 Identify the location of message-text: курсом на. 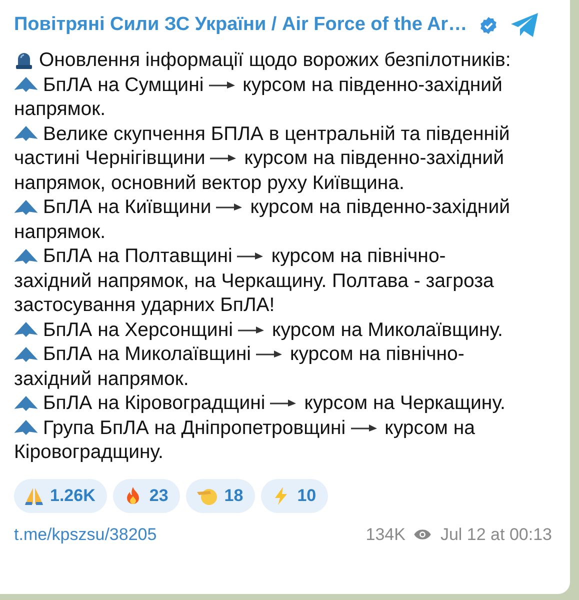
(429, 428).